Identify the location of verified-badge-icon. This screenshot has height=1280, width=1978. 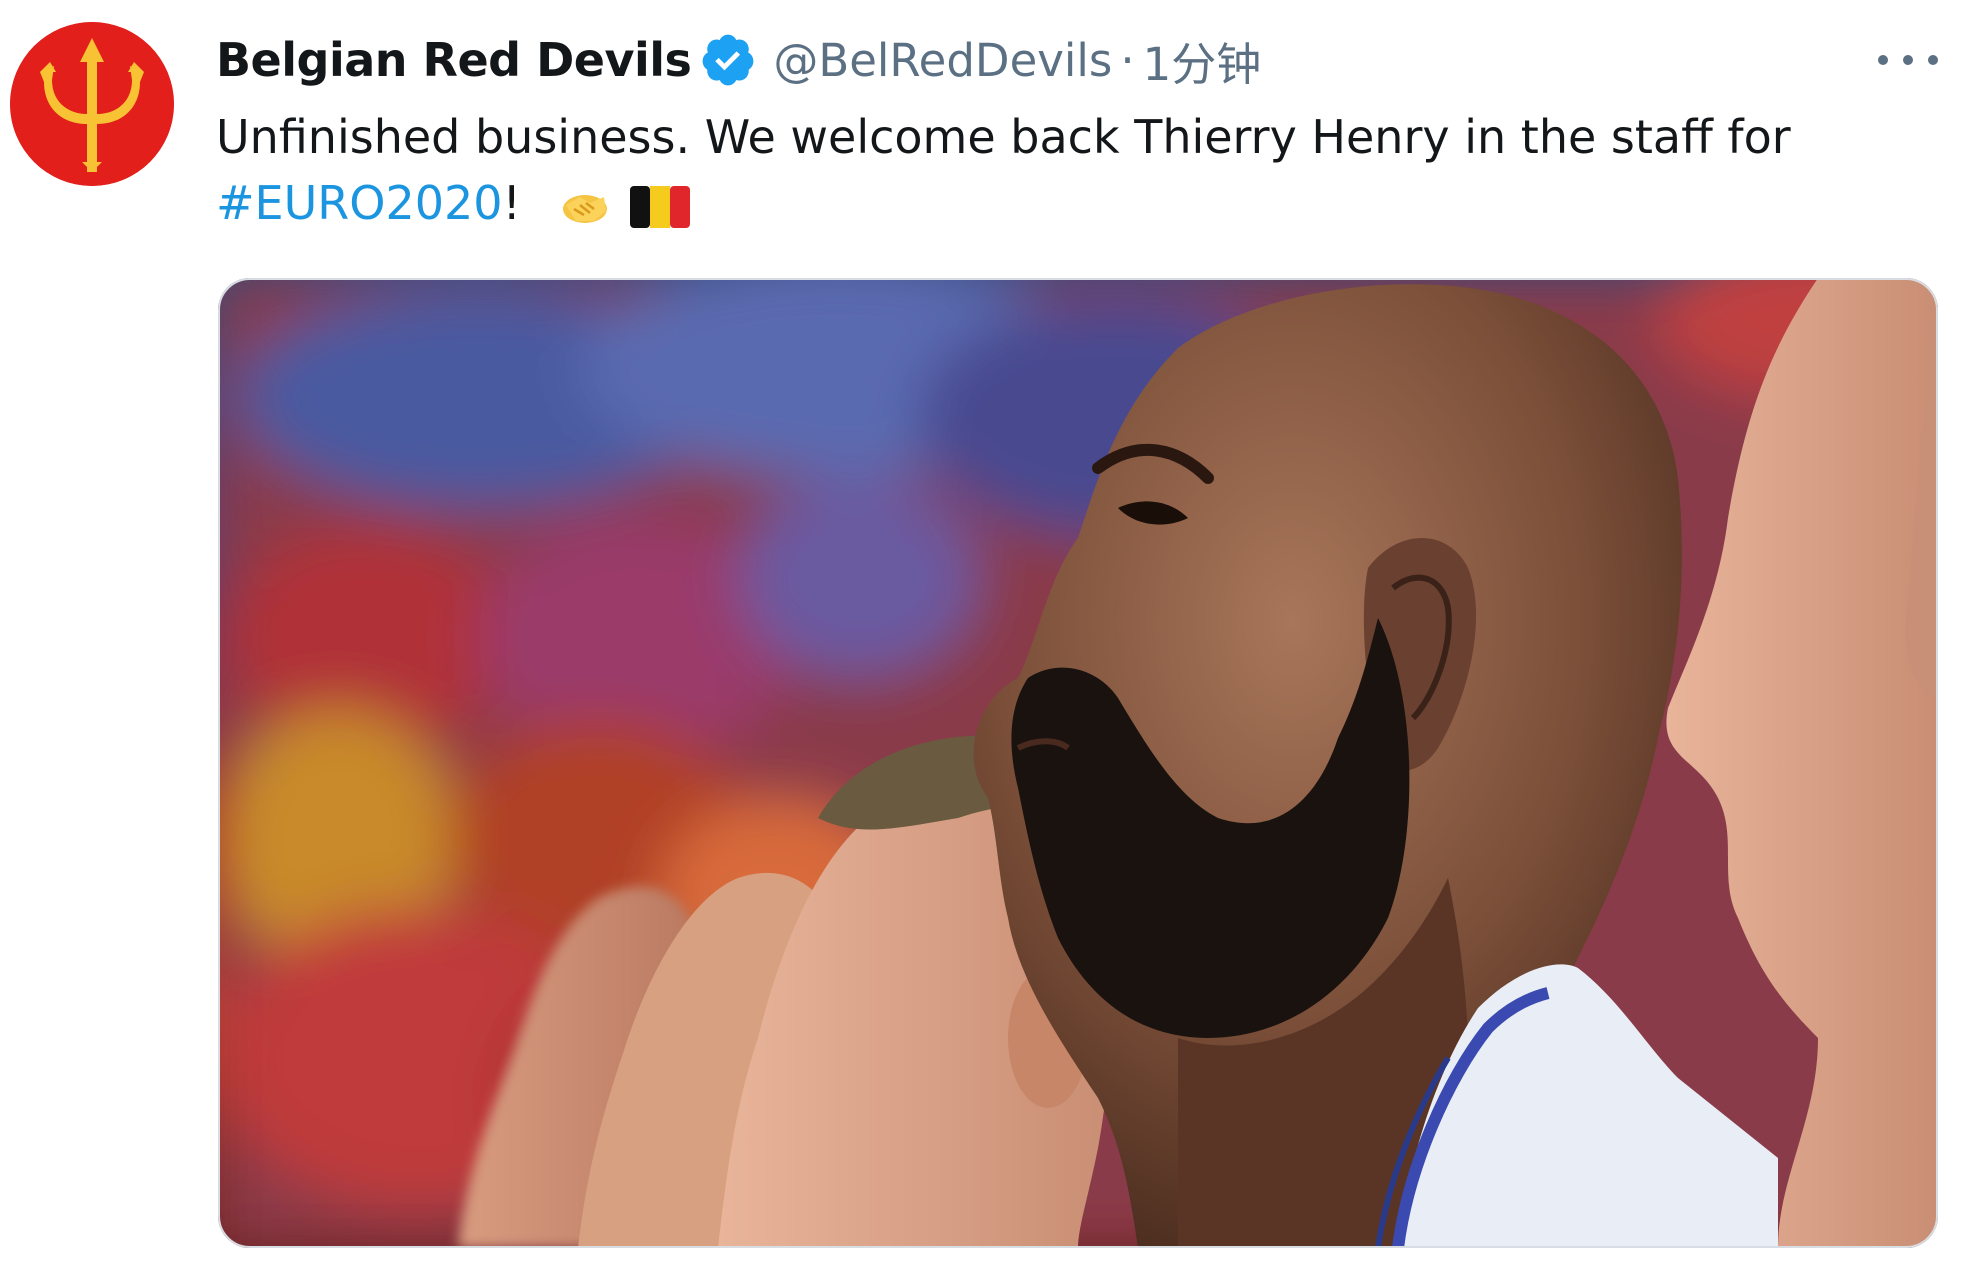
(728, 60).